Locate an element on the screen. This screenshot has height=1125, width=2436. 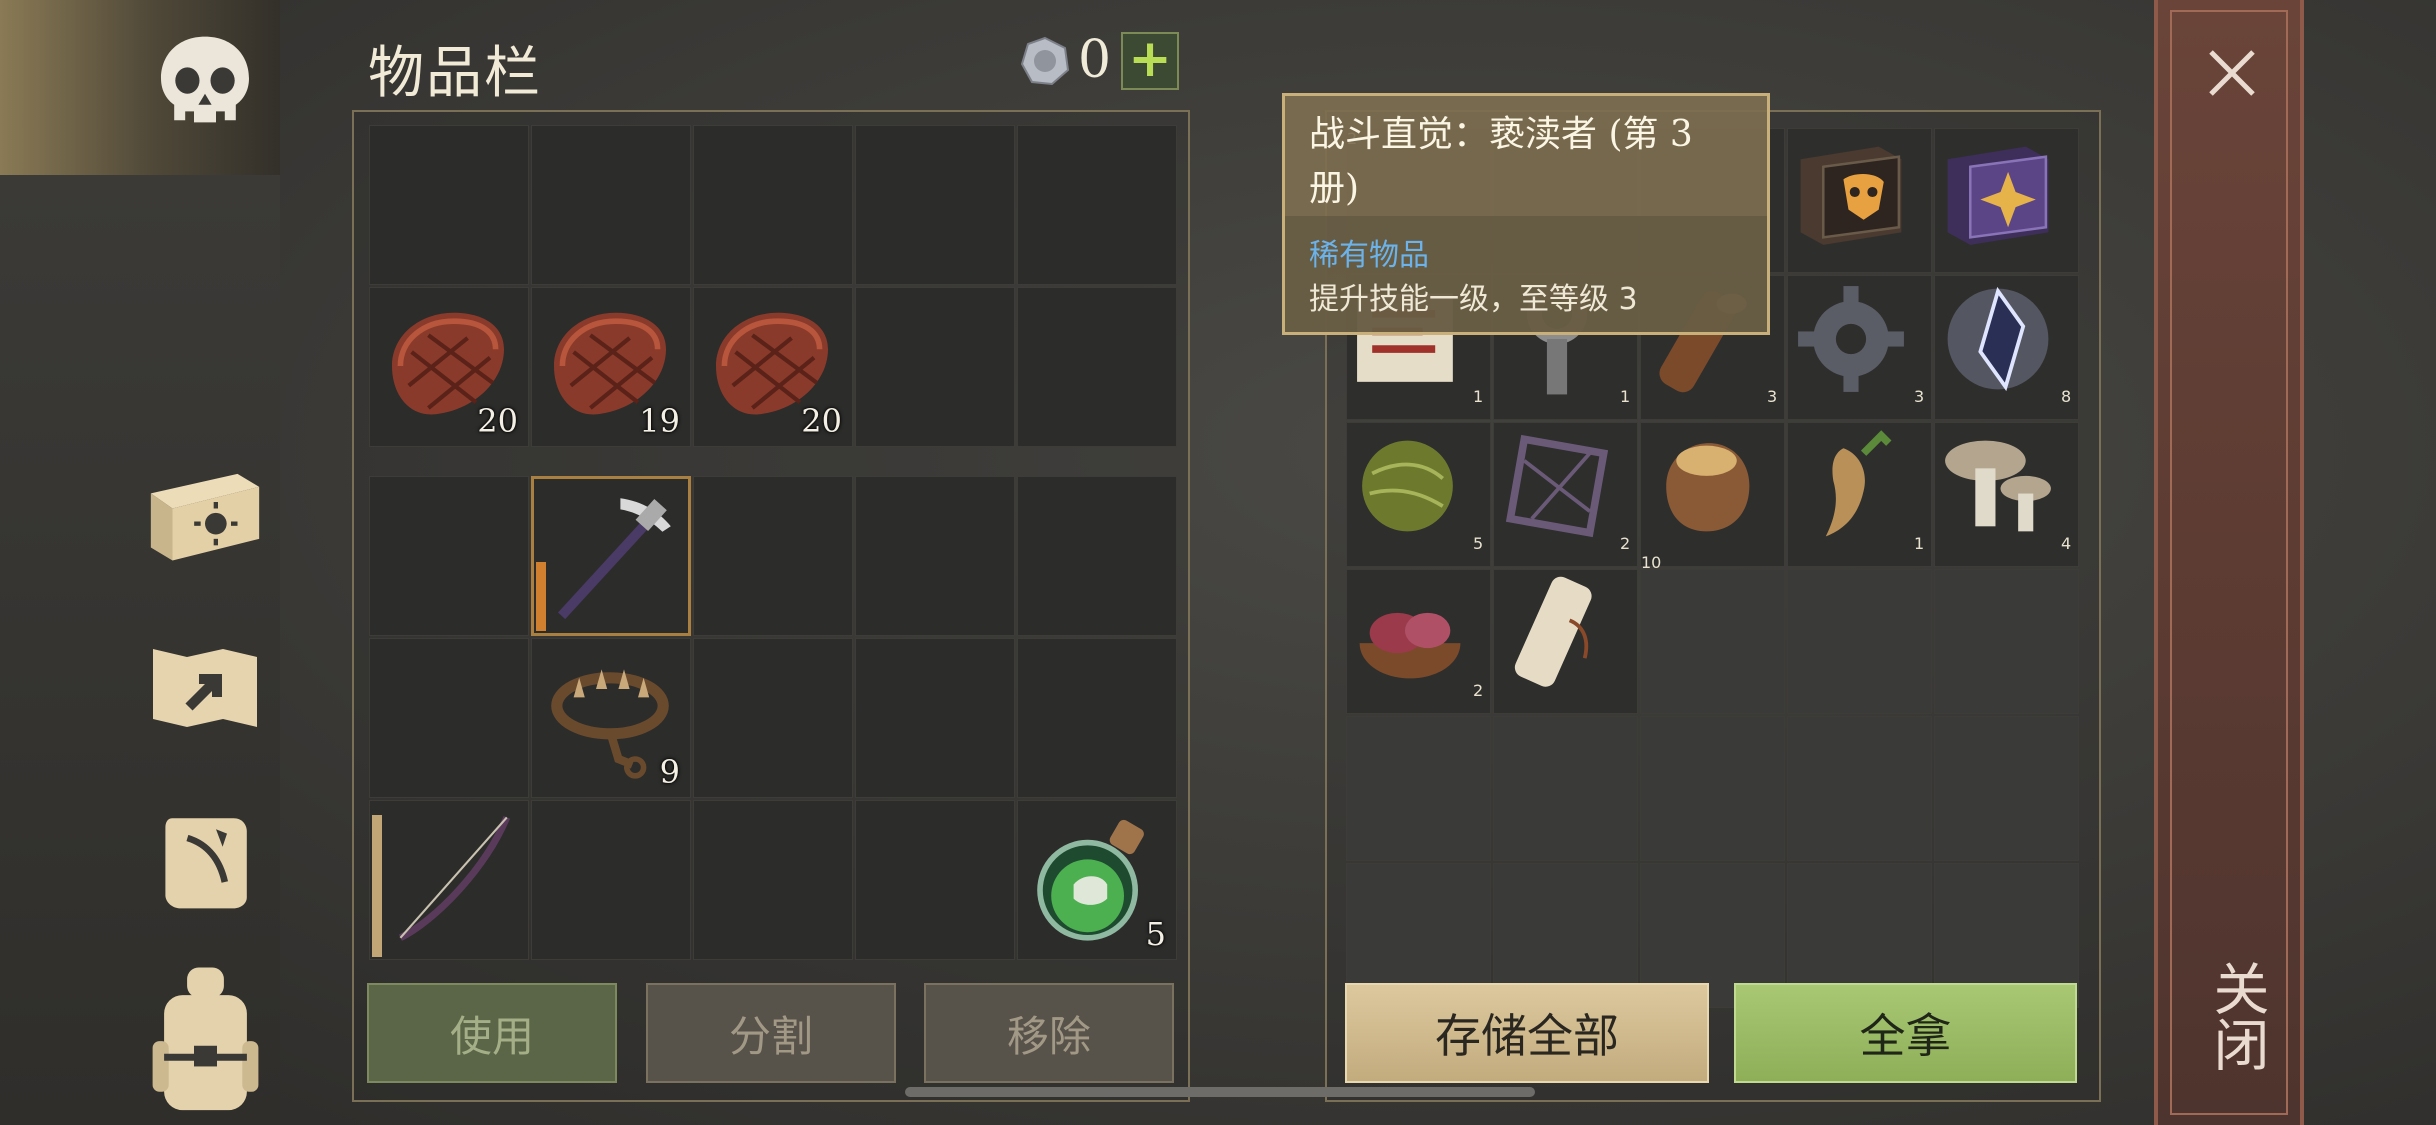
grain-sack-icon is located at coordinates (1704, 498).